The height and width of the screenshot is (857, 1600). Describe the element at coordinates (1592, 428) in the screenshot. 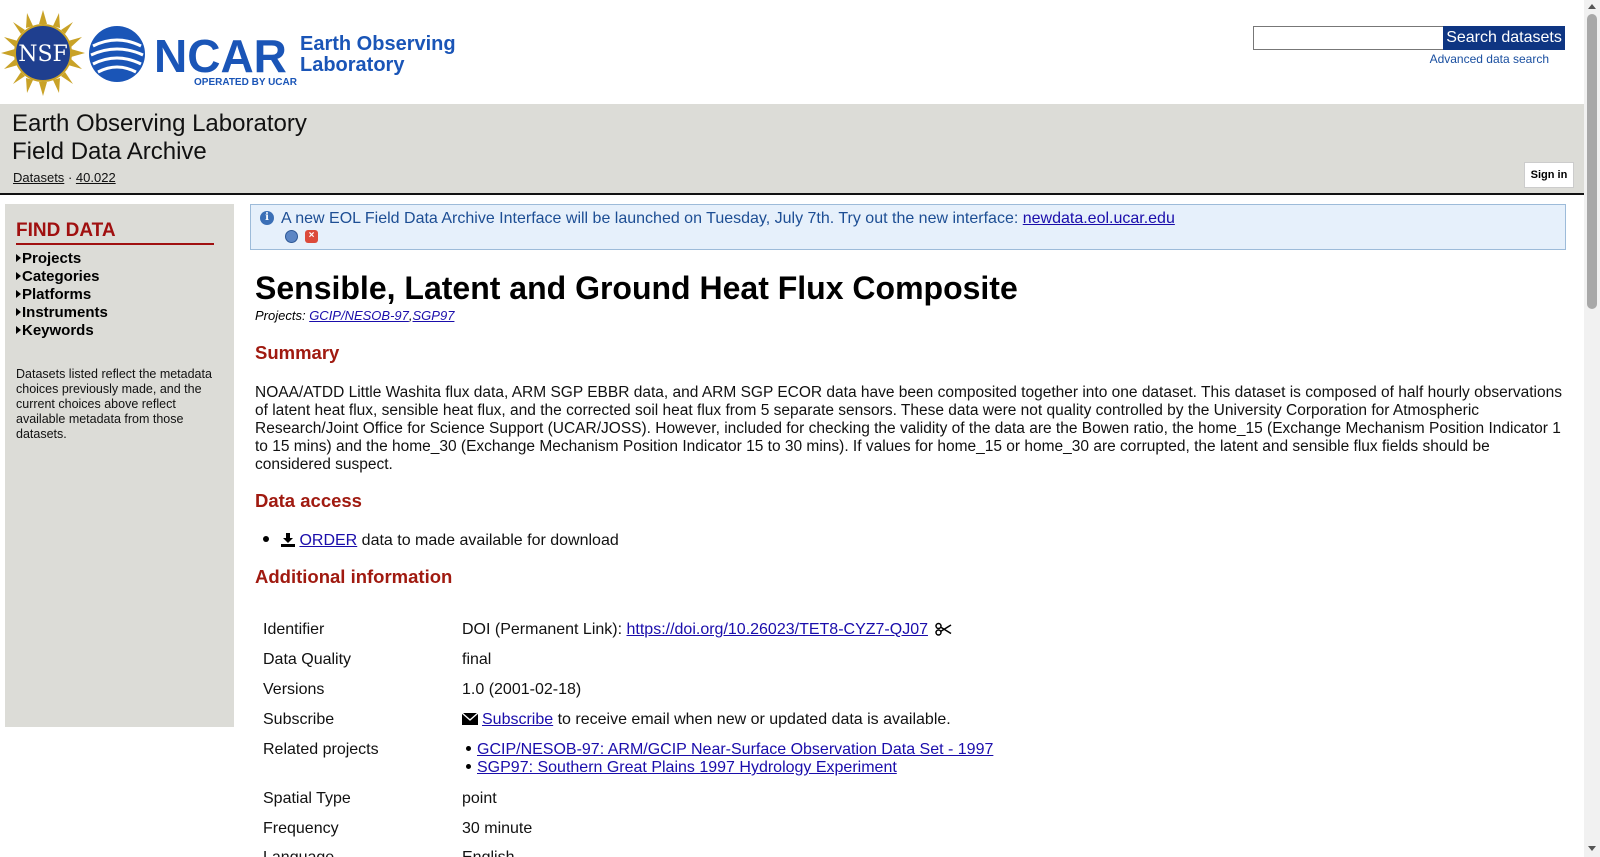

I see `page-scrollbar` at that location.